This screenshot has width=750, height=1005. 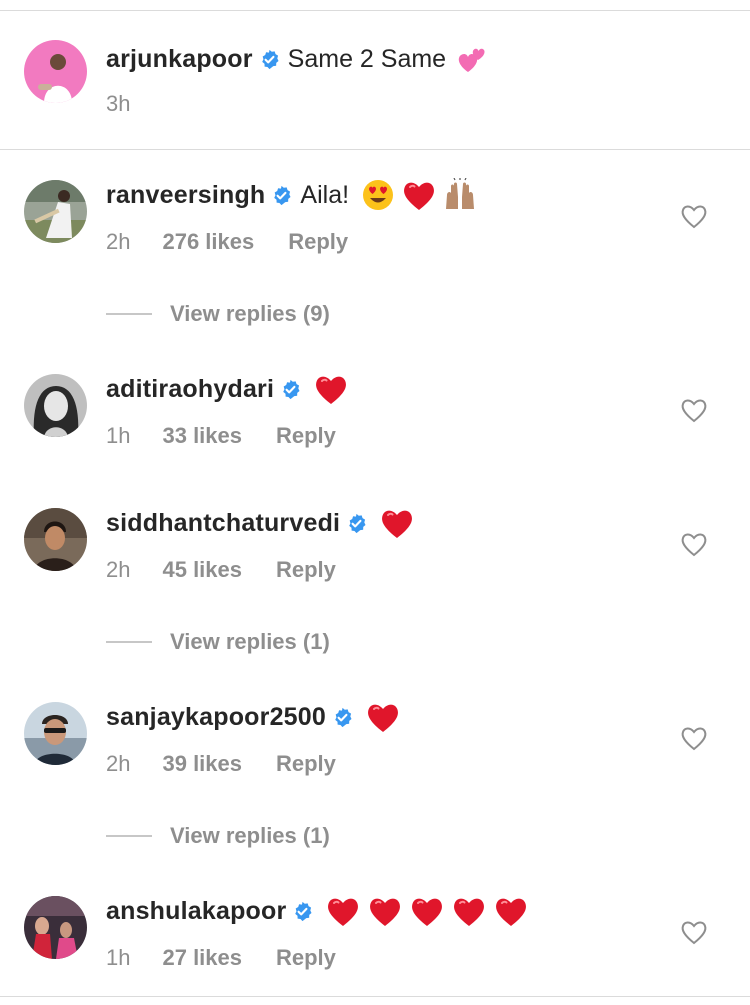 What do you see at coordinates (55, 927) in the screenshot?
I see `avatar-anshulakapoor` at bounding box center [55, 927].